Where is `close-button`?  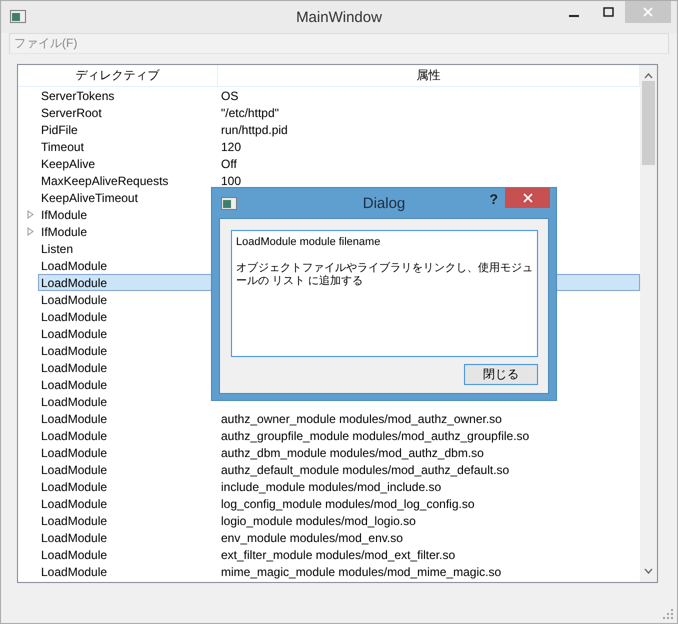
close-button is located at coordinates (527, 198).